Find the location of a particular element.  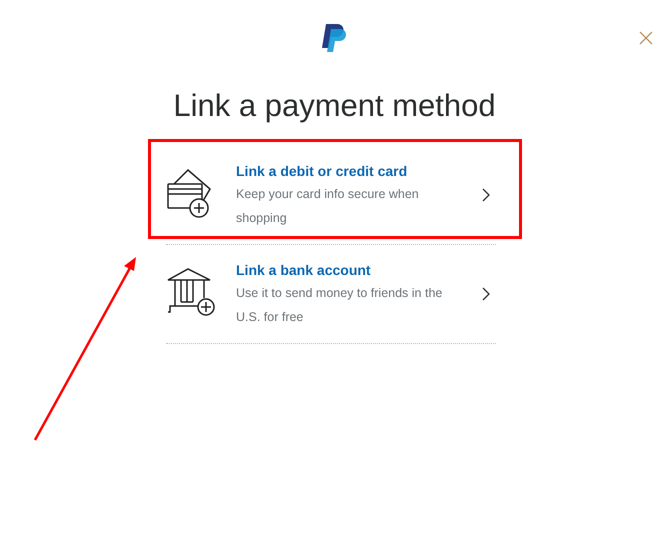

option-title: Link a debit or credit card is located at coordinates (322, 171).